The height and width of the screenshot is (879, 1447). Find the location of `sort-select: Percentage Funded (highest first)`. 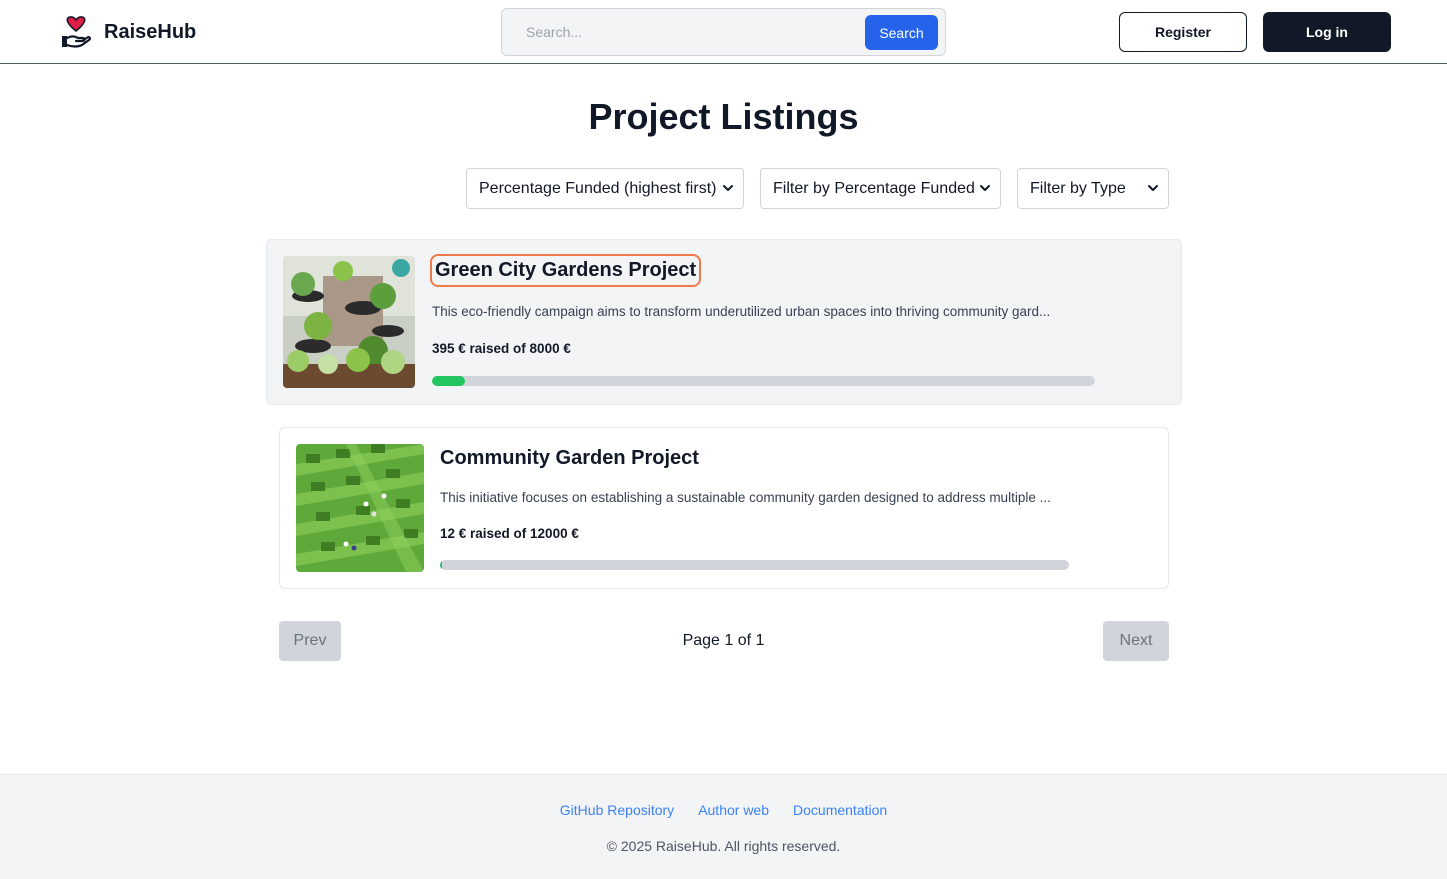

sort-select: Percentage Funded (highest first) is located at coordinates (605, 188).